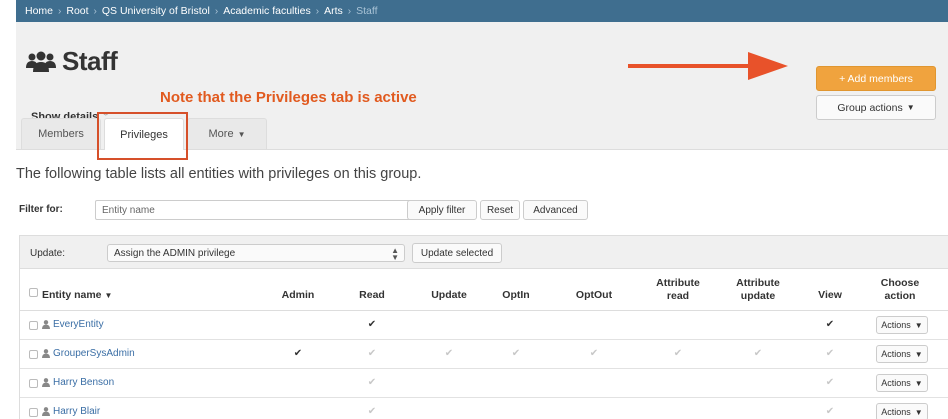 This screenshot has height=419, width=948. I want to click on entity-link: Harry Blair, so click(71, 411).